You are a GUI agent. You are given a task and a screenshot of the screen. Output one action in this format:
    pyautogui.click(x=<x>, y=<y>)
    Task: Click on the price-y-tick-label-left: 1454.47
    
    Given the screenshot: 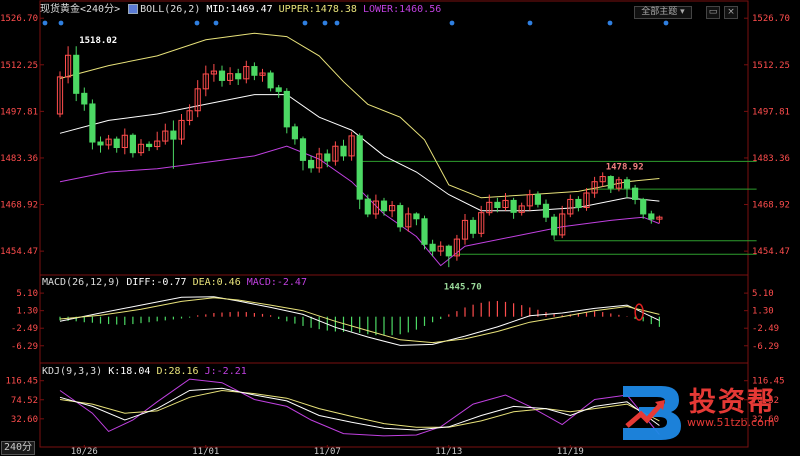 What is the action you would take?
    pyautogui.click(x=19, y=252)
    